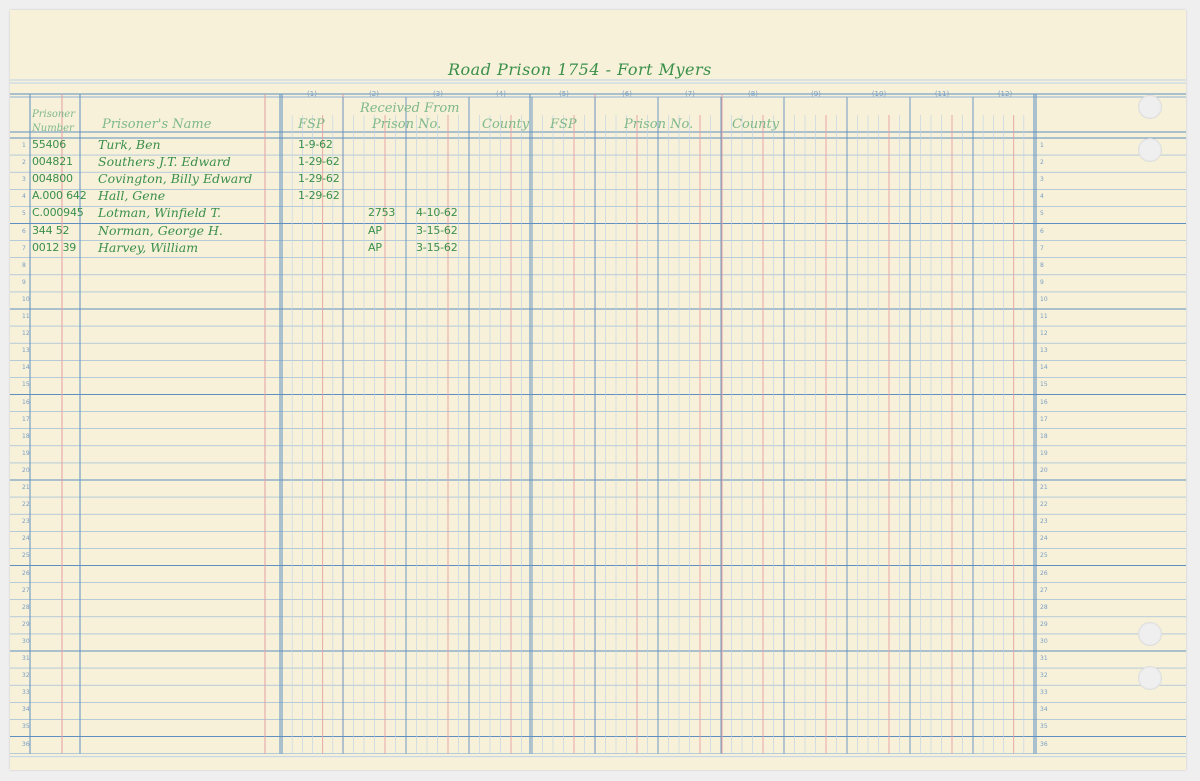 The image size is (1200, 781). What do you see at coordinates (437, 213) in the screenshot?
I see `received-date: 4-10-62` at bounding box center [437, 213].